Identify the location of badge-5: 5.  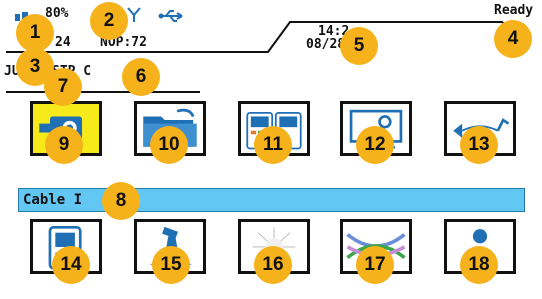
(359, 46).